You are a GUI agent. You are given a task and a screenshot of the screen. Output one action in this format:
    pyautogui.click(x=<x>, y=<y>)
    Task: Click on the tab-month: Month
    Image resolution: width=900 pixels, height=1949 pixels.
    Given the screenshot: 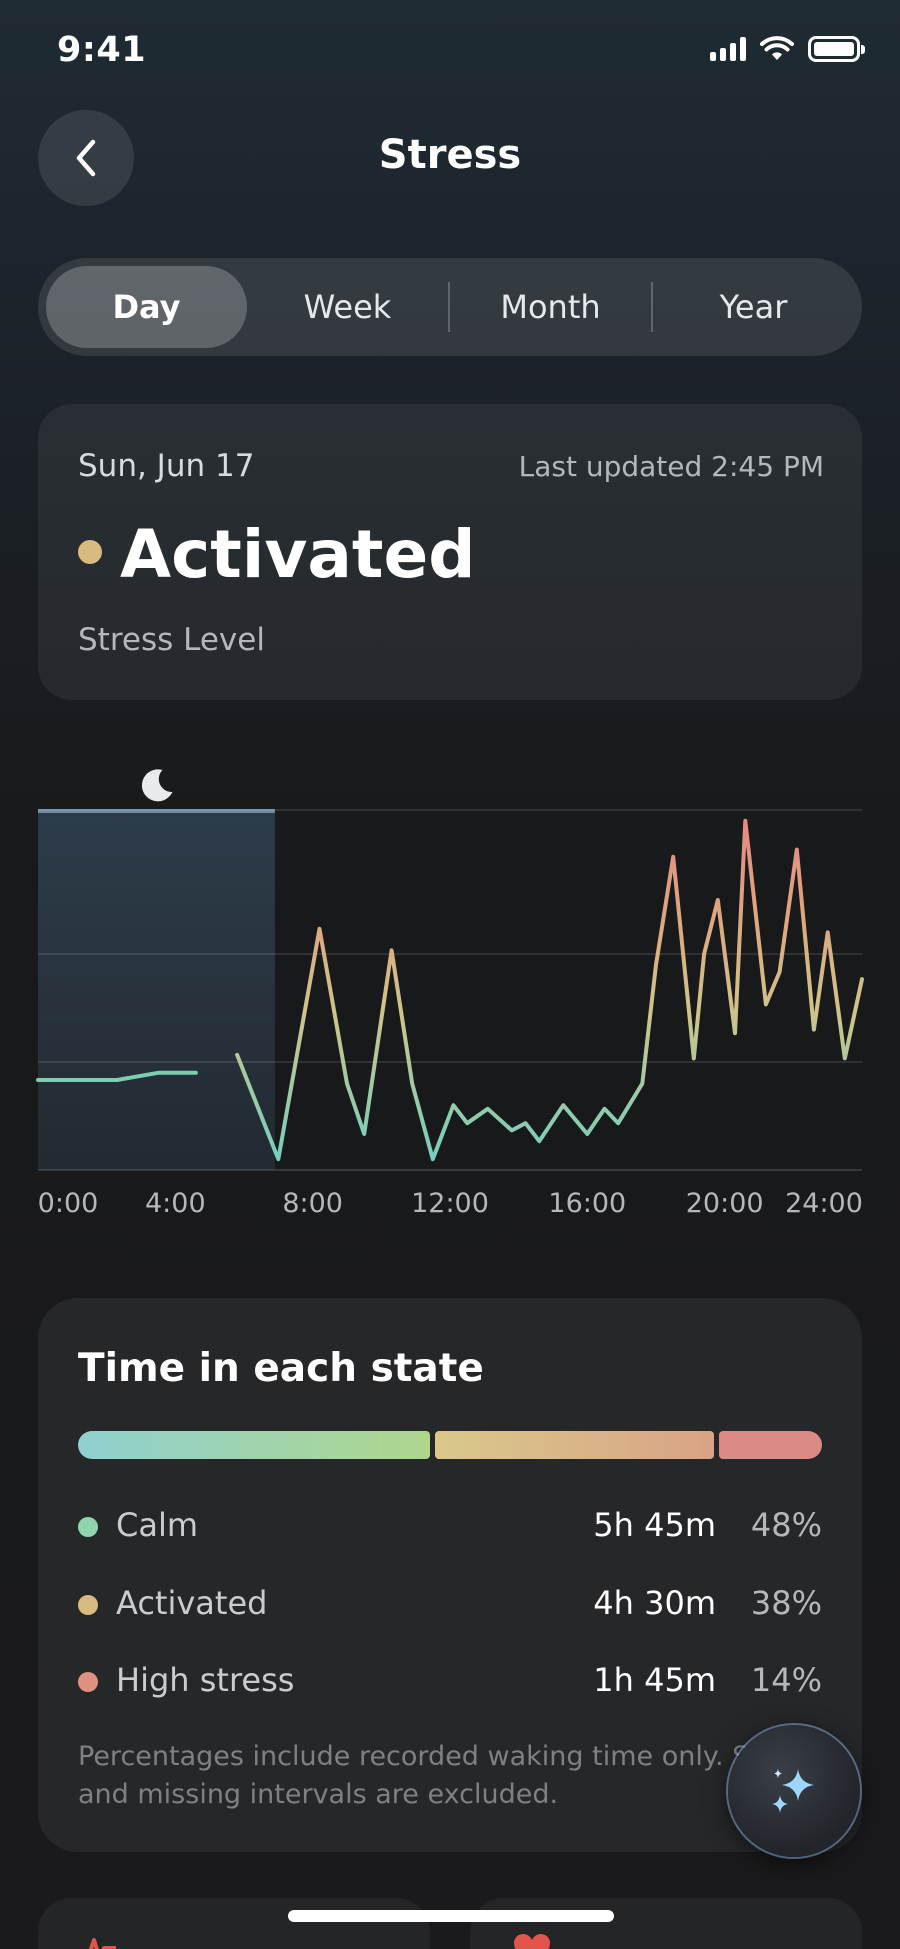 What is the action you would take?
    pyautogui.click(x=550, y=307)
    